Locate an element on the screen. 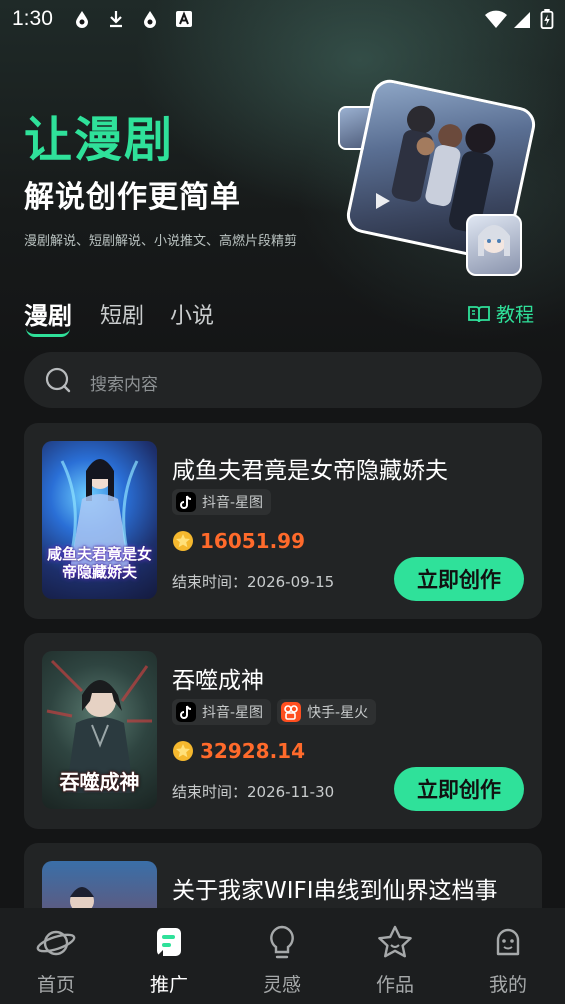 The height and width of the screenshot is (1004, 565). wifi-icon is located at coordinates (496, 19).